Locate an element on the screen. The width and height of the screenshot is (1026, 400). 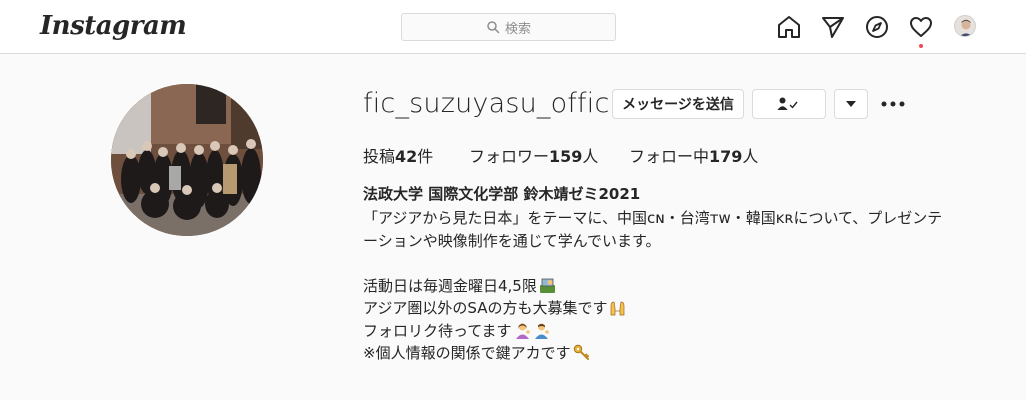
followers-unit: 人 is located at coordinates (590, 156).